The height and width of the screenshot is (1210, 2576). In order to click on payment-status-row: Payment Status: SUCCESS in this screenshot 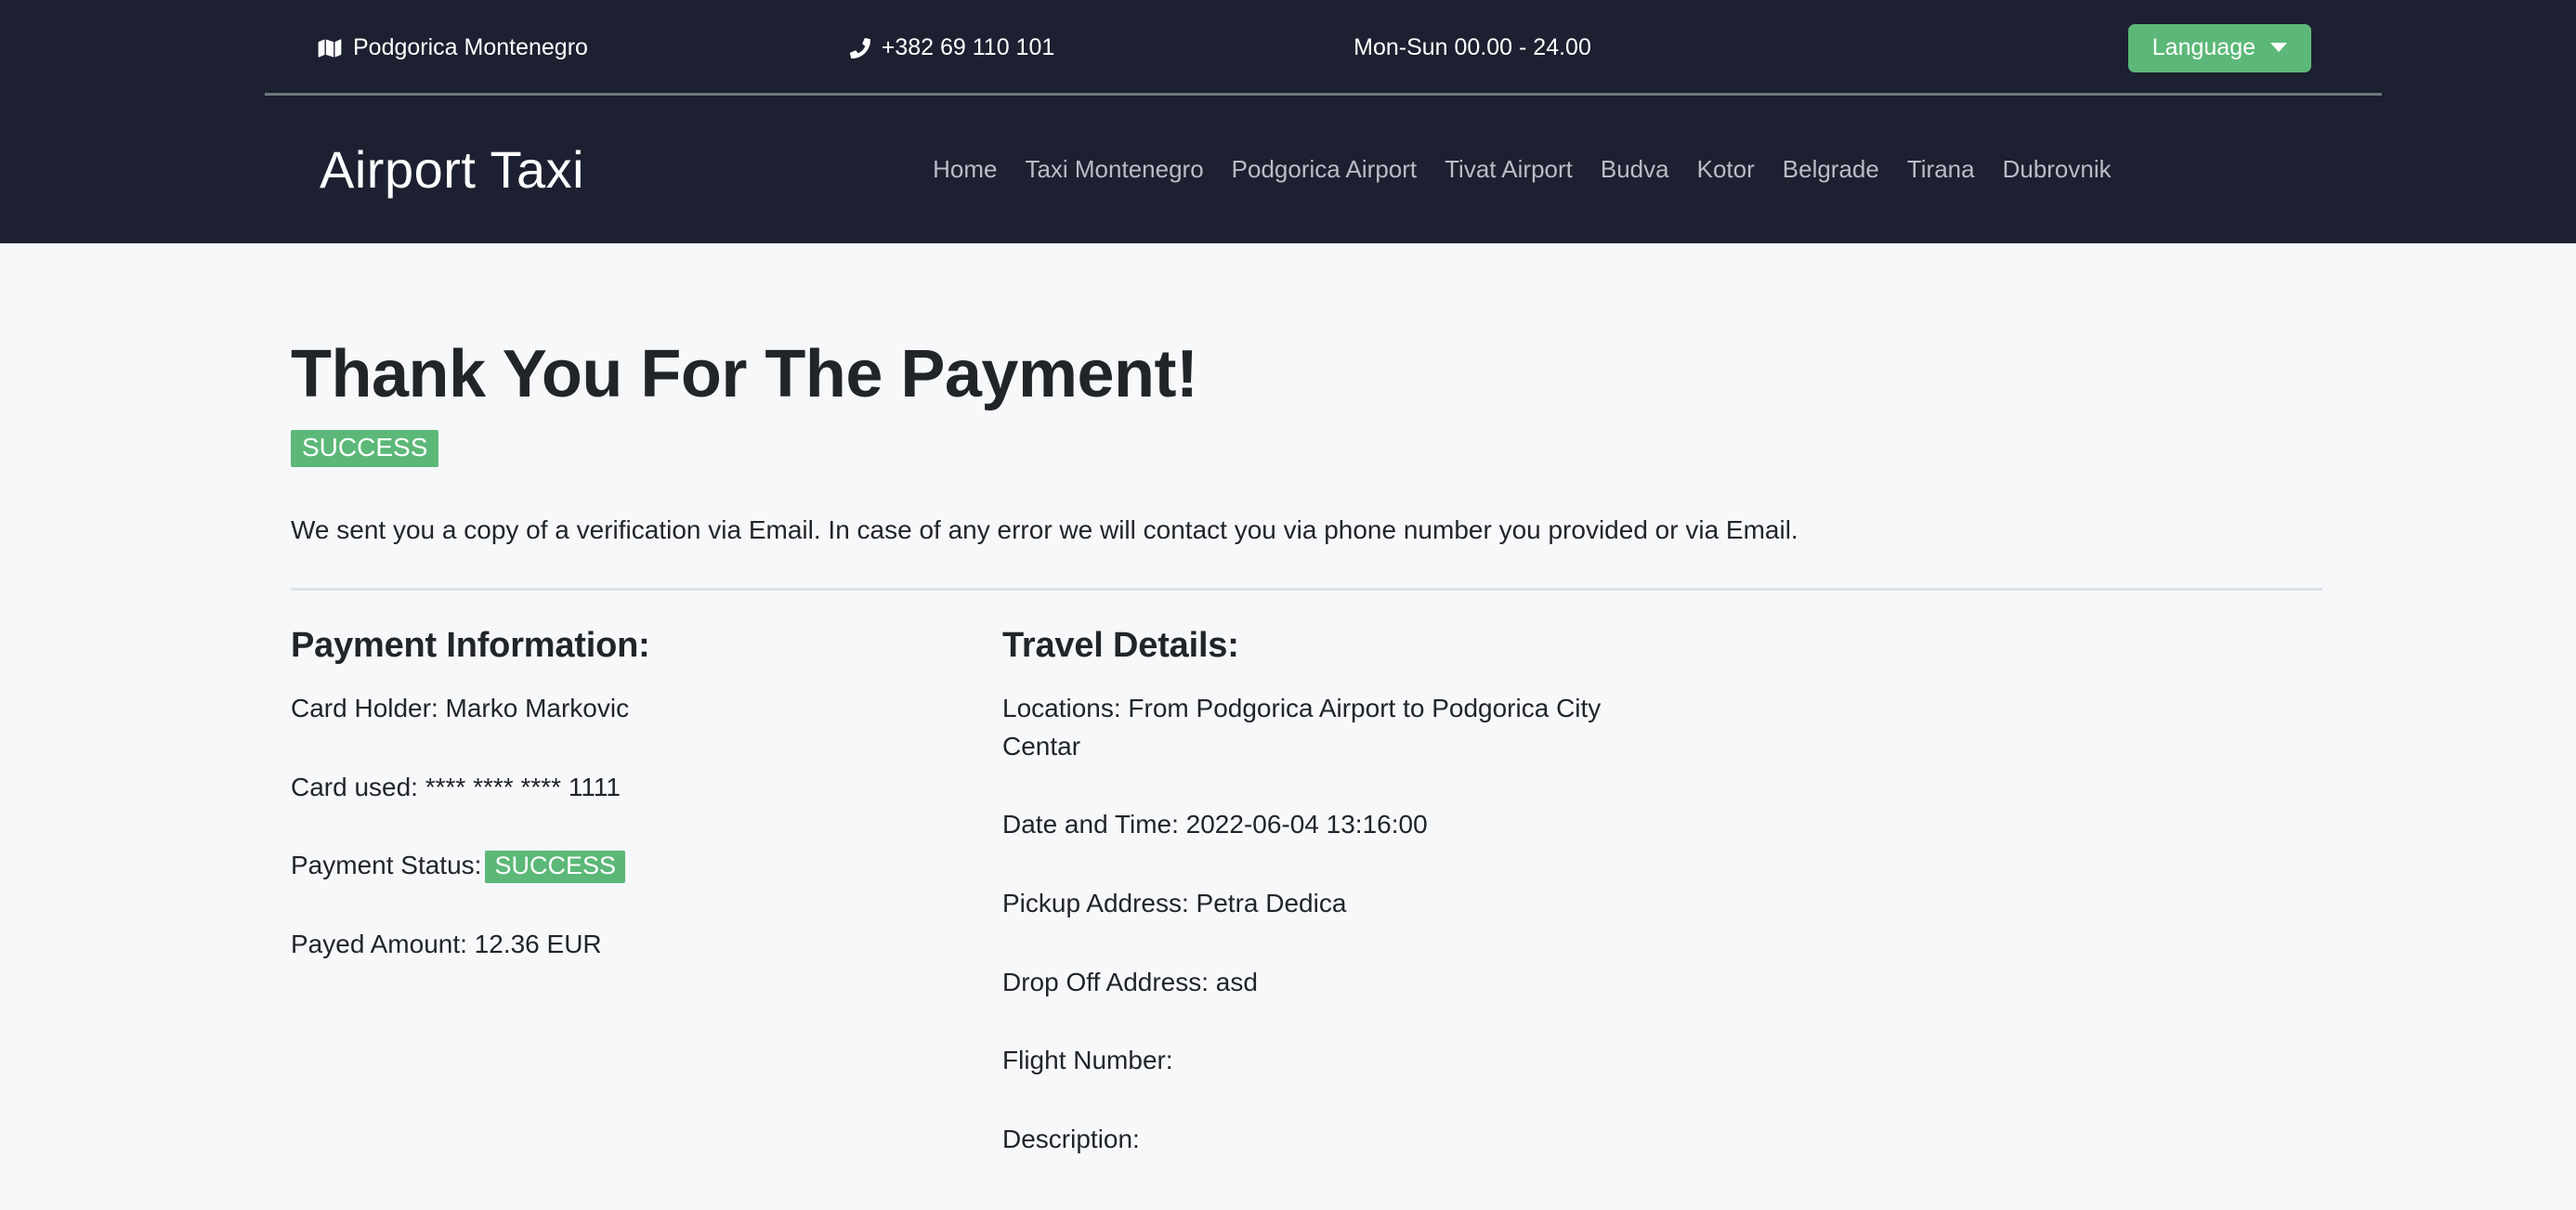, I will do `click(644, 866)`.